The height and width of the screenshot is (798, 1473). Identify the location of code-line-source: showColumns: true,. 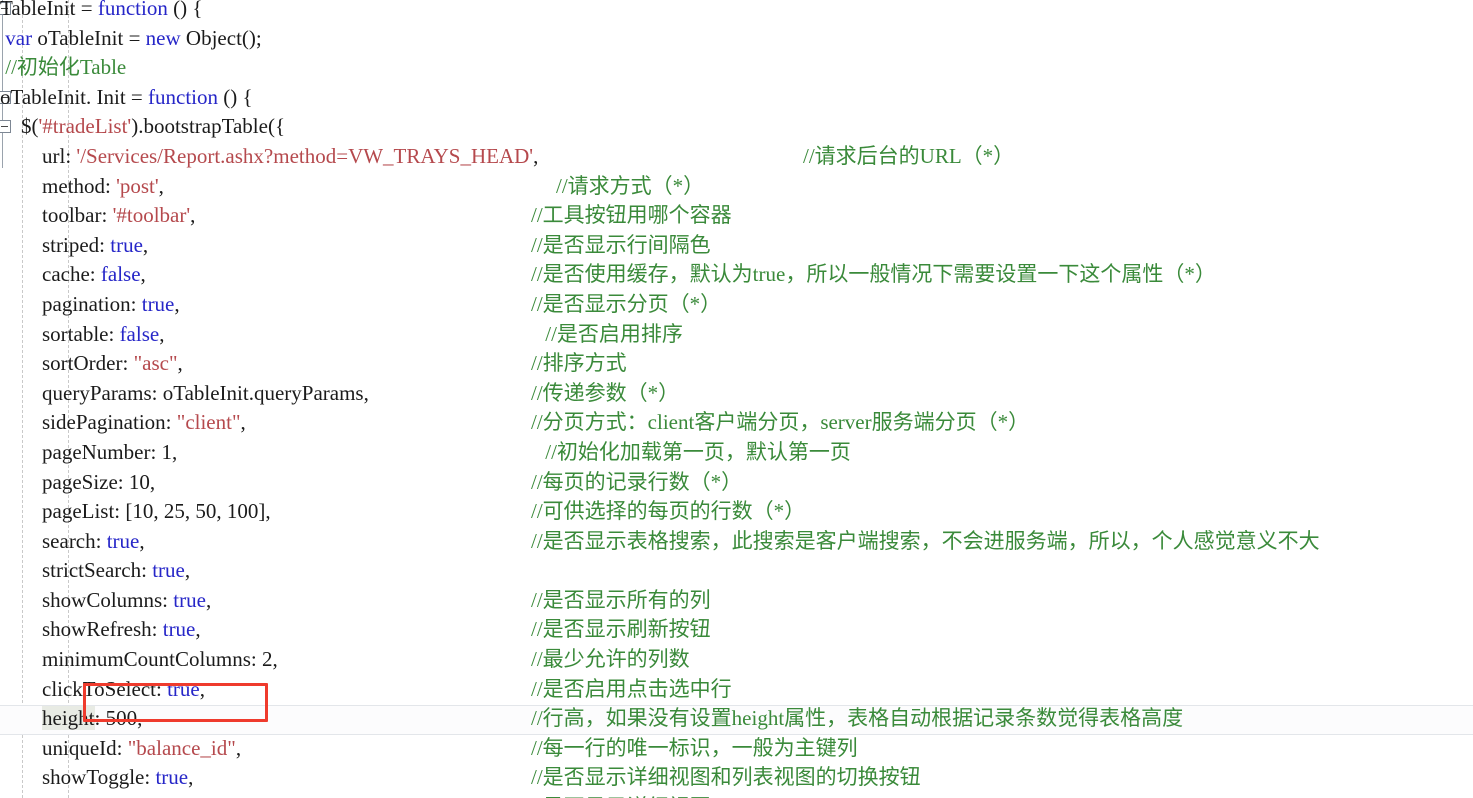
(105, 601).